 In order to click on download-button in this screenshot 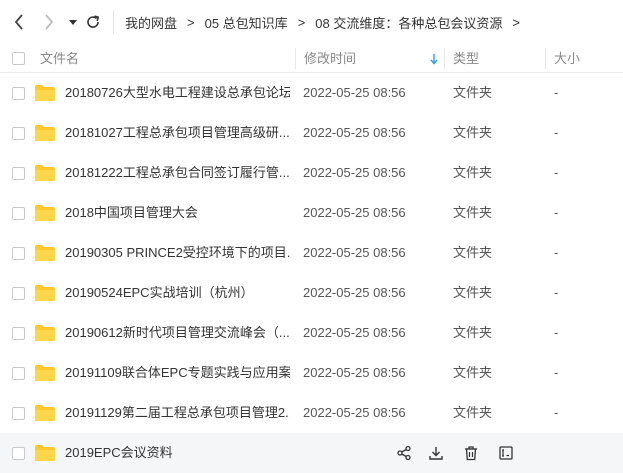, I will do `click(436, 453)`.